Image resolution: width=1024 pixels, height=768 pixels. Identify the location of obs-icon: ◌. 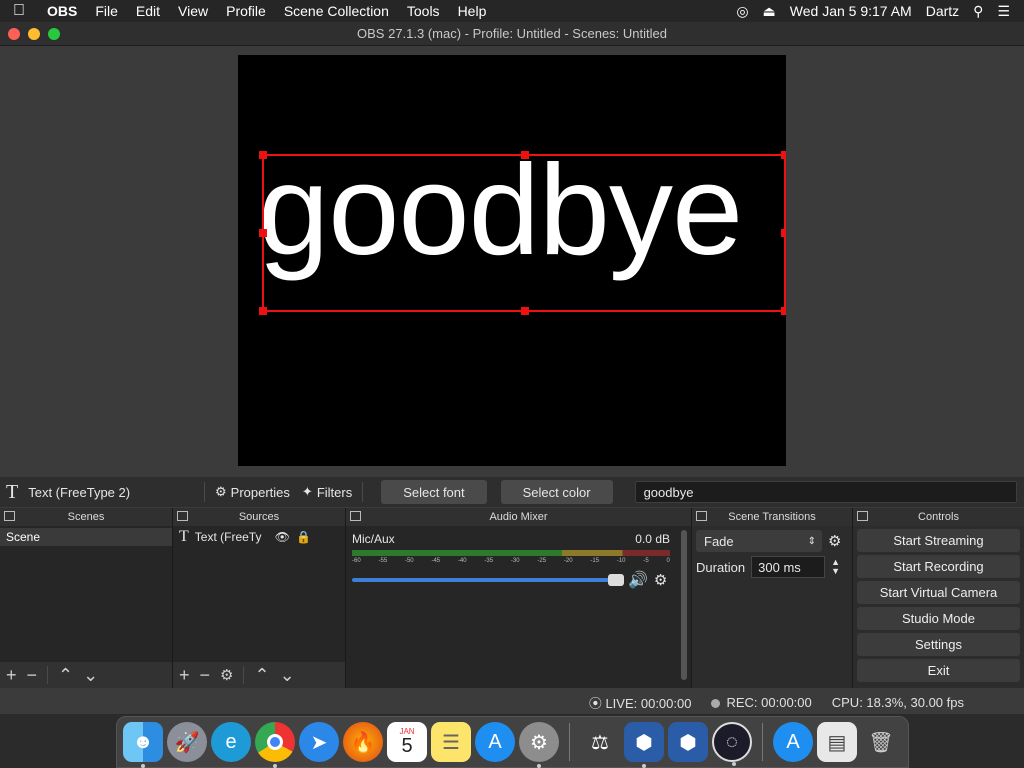
(732, 744).